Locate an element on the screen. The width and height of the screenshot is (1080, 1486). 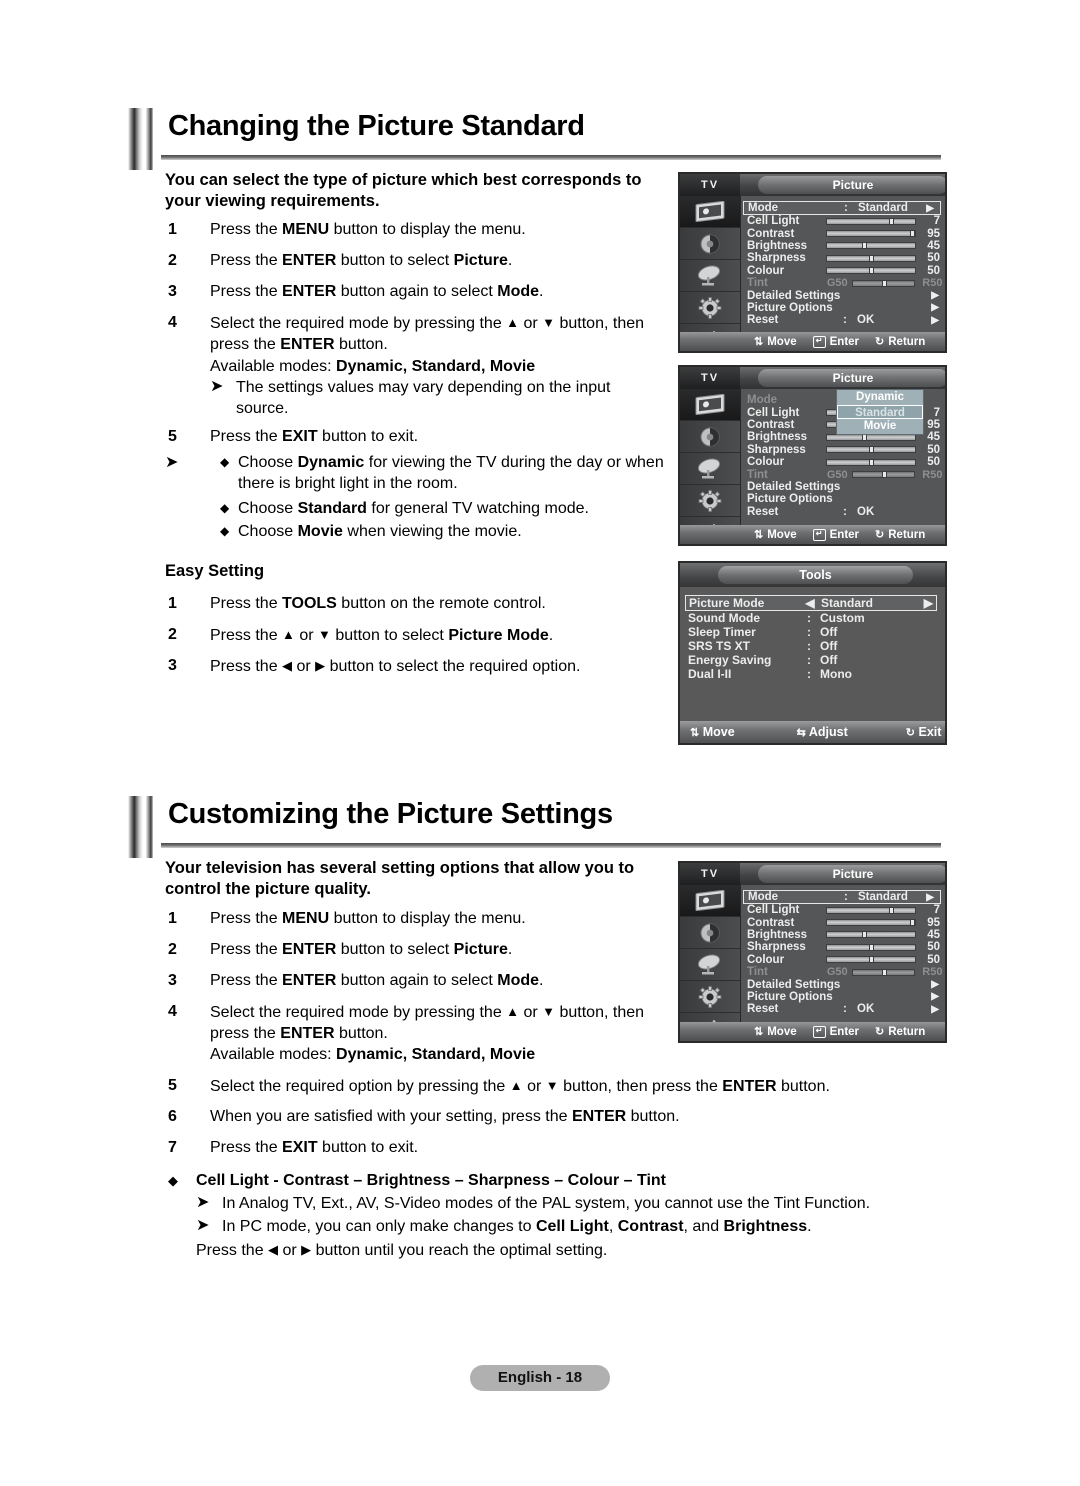
tools-row-dual-i-ii: Dual I-II : Mono is located at coordinates (812, 674).